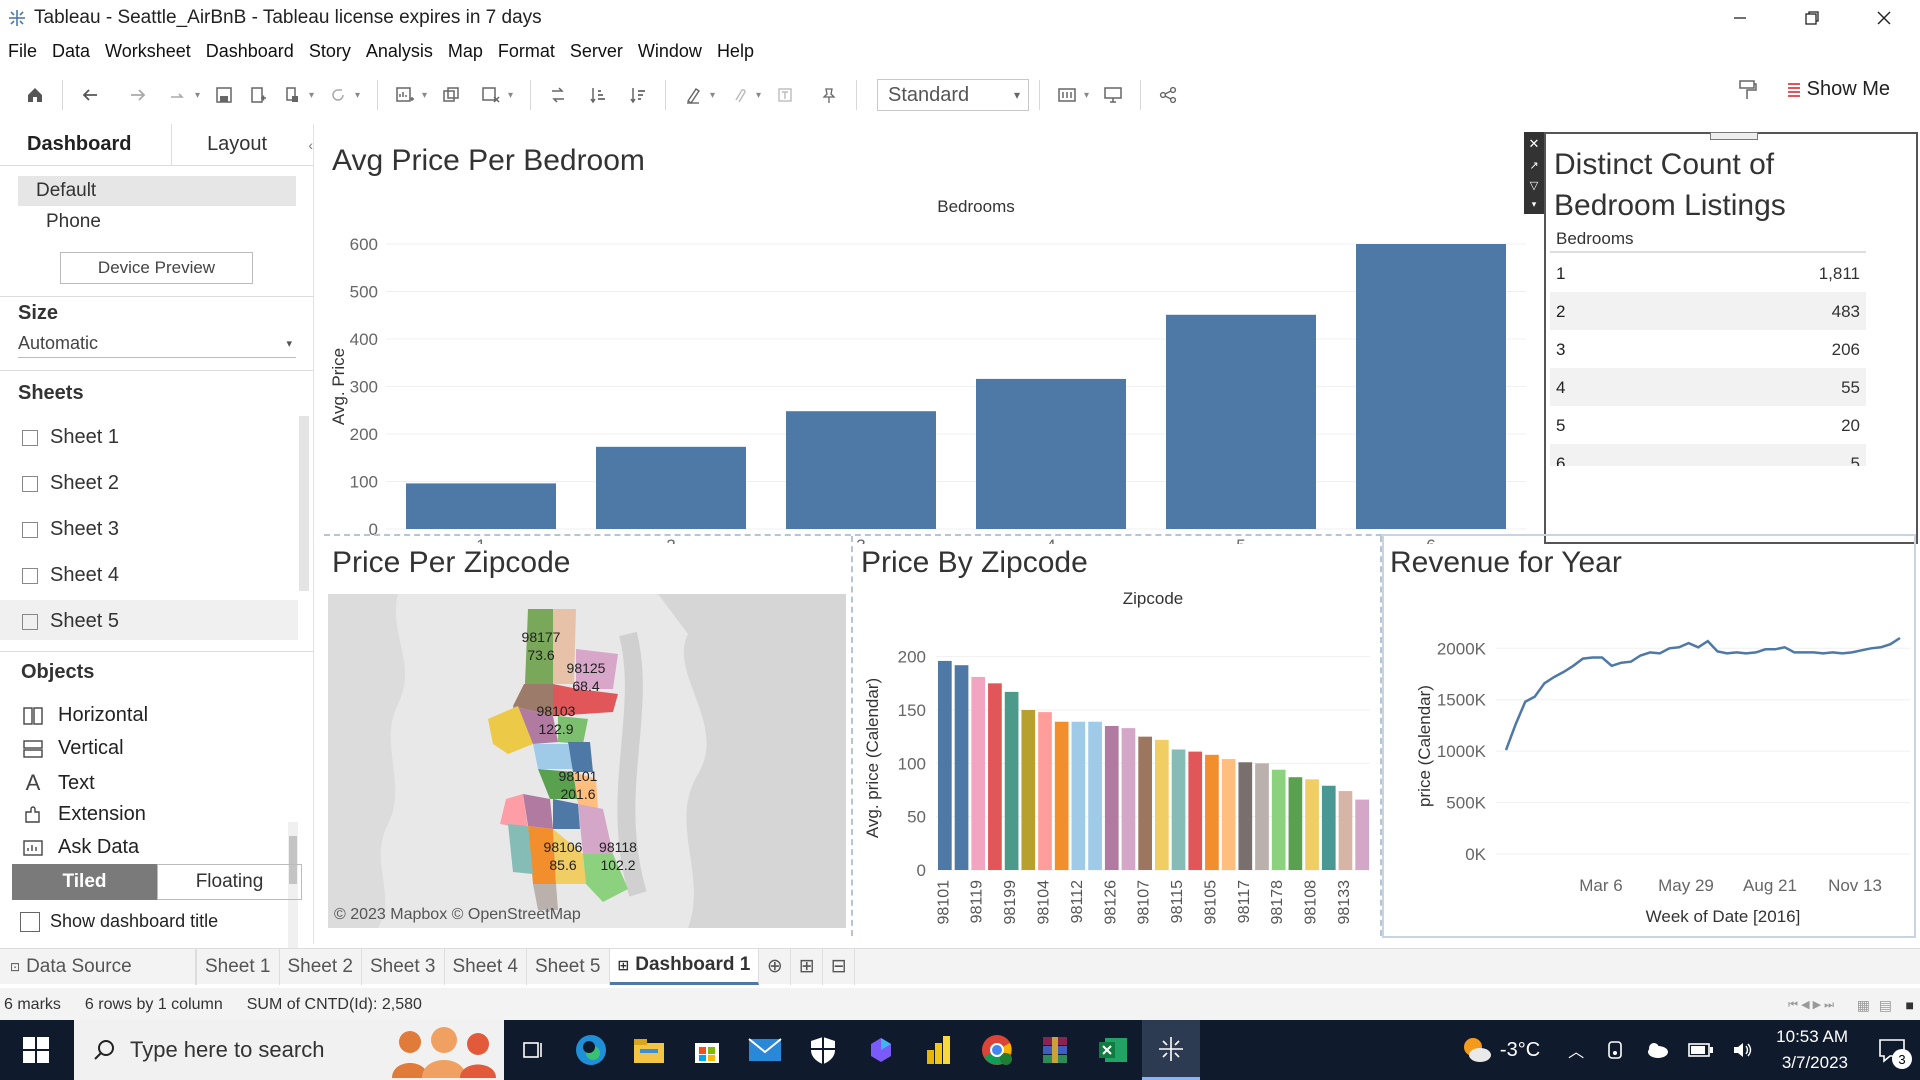  I want to click on tab-layout: Layout, so click(236, 144).